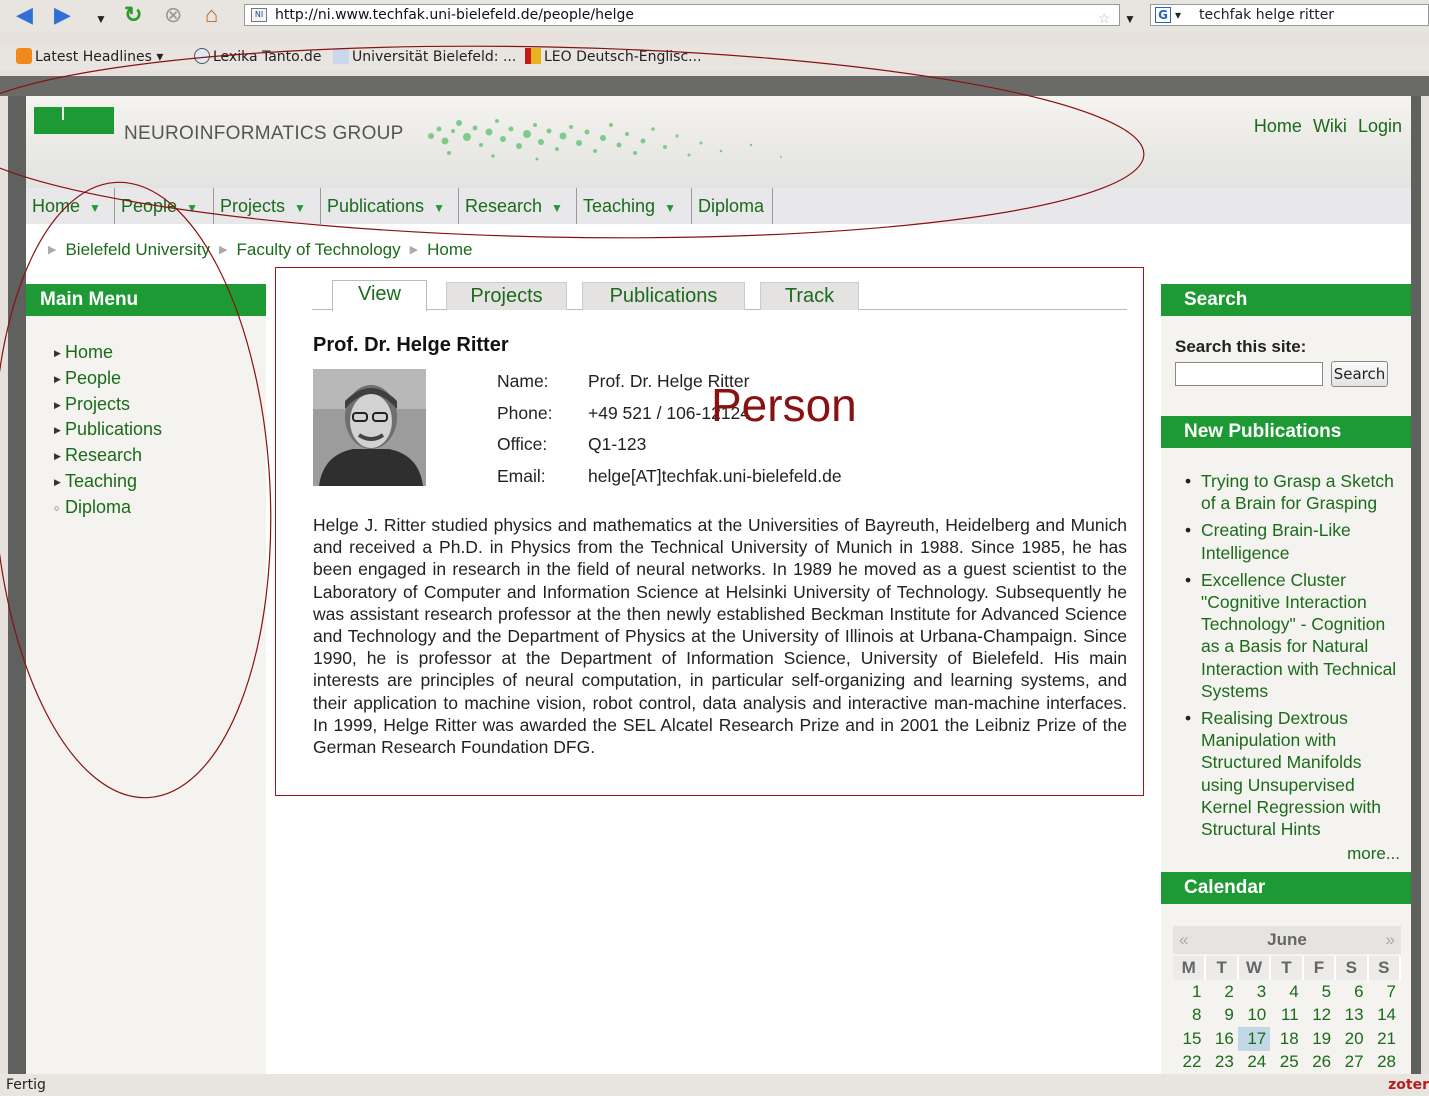  What do you see at coordinates (379, 295) in the screenshot?
I see `tab-view: View` at bounding box center [379, 295].